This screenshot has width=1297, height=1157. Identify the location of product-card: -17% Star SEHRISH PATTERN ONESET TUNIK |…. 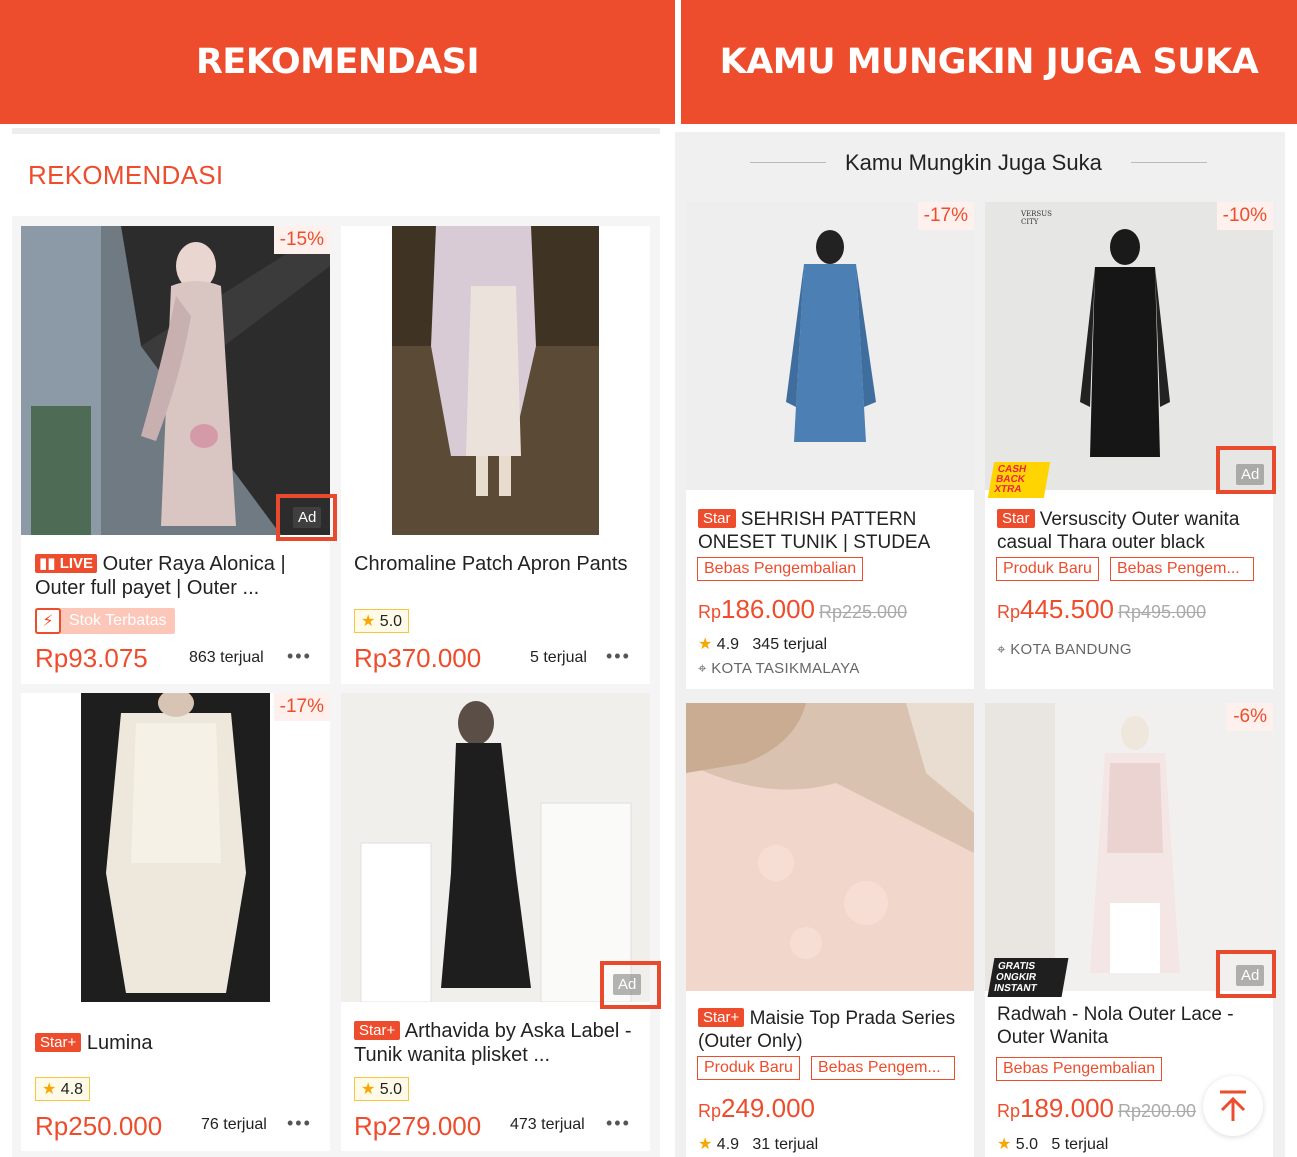
(830, 445).